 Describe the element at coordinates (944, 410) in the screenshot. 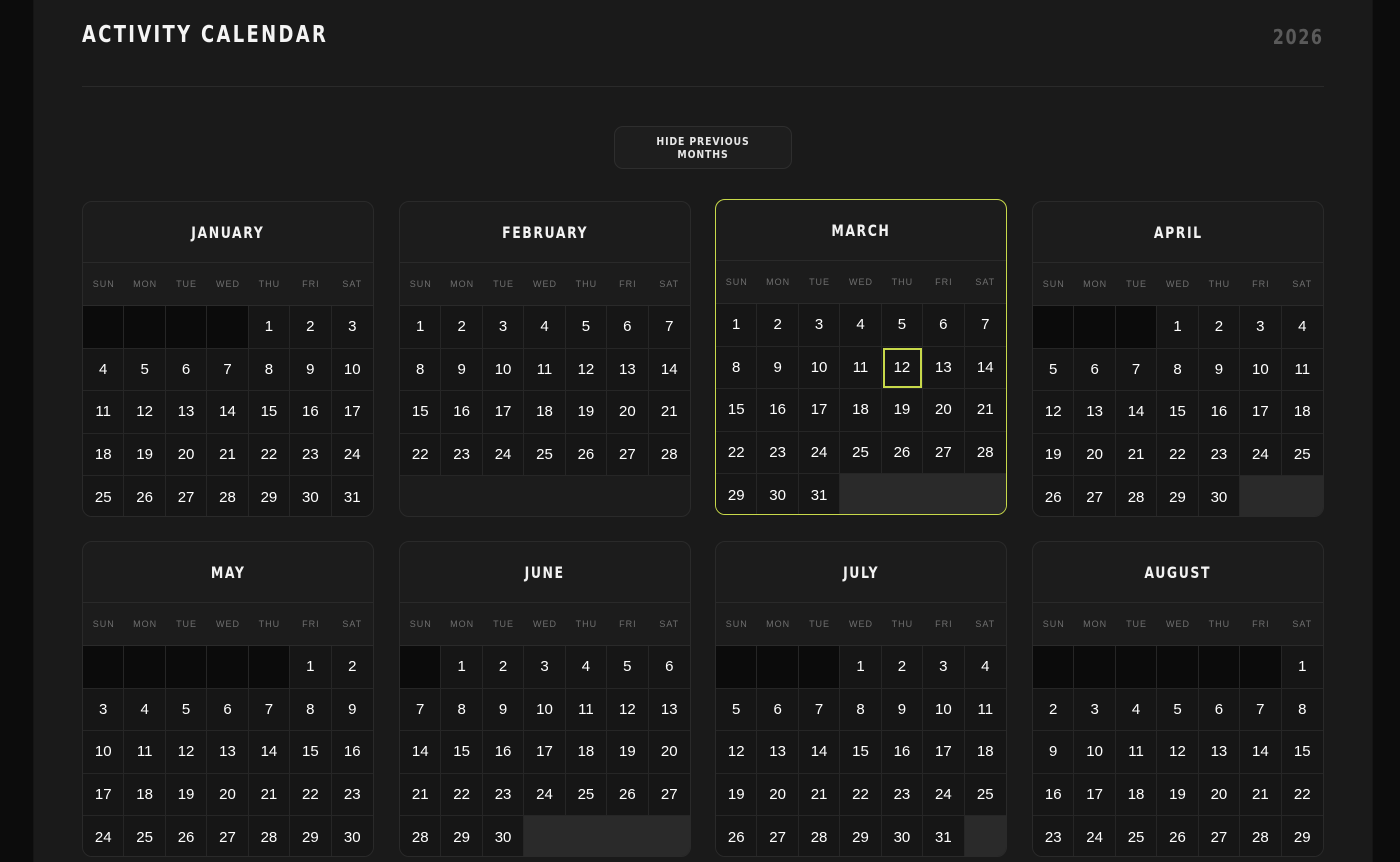

I see `day-cell: 20` at that location.